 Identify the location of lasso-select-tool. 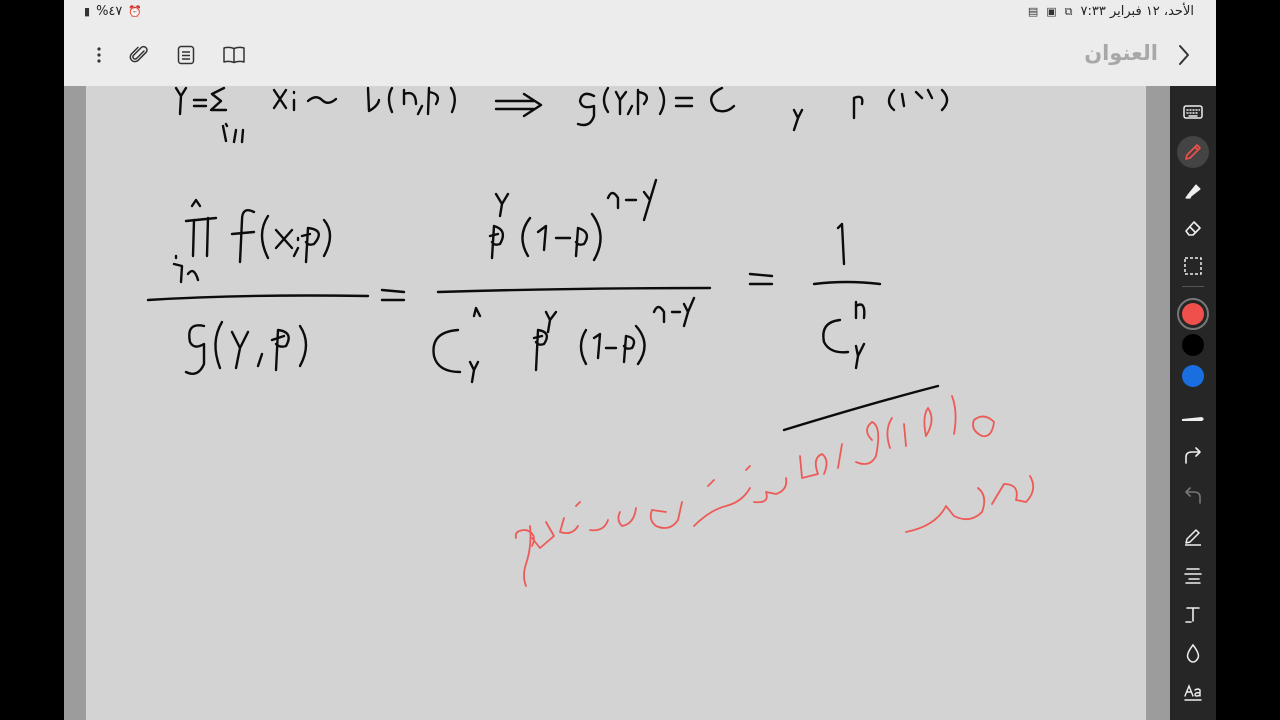
(1193, 266).